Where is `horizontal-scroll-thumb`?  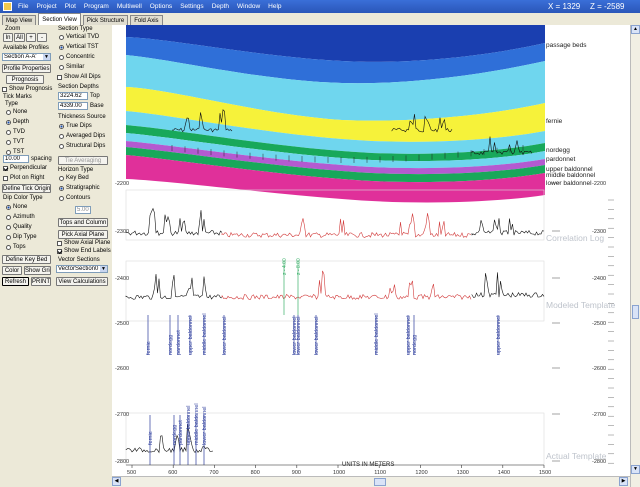
horizontal-scroll-thumb is located at coordinates (380, 482).